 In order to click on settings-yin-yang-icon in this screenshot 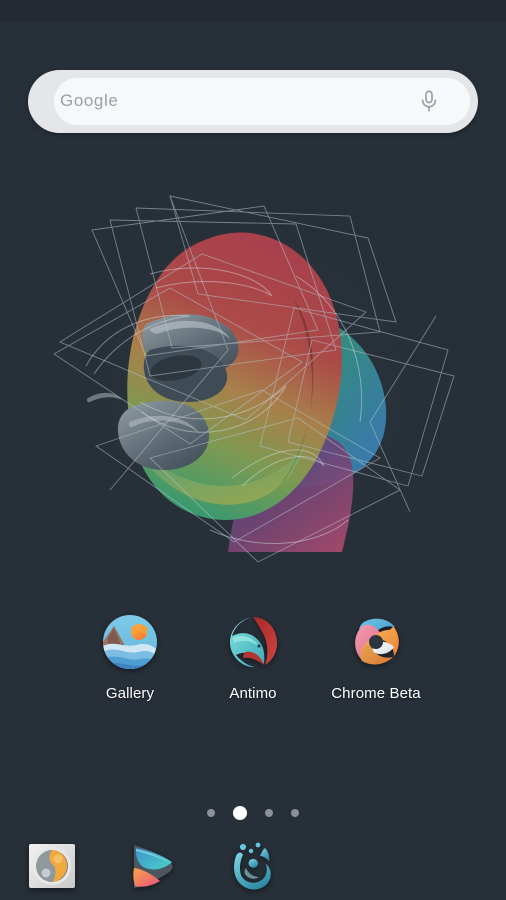, I will do `click(52, 867)`.